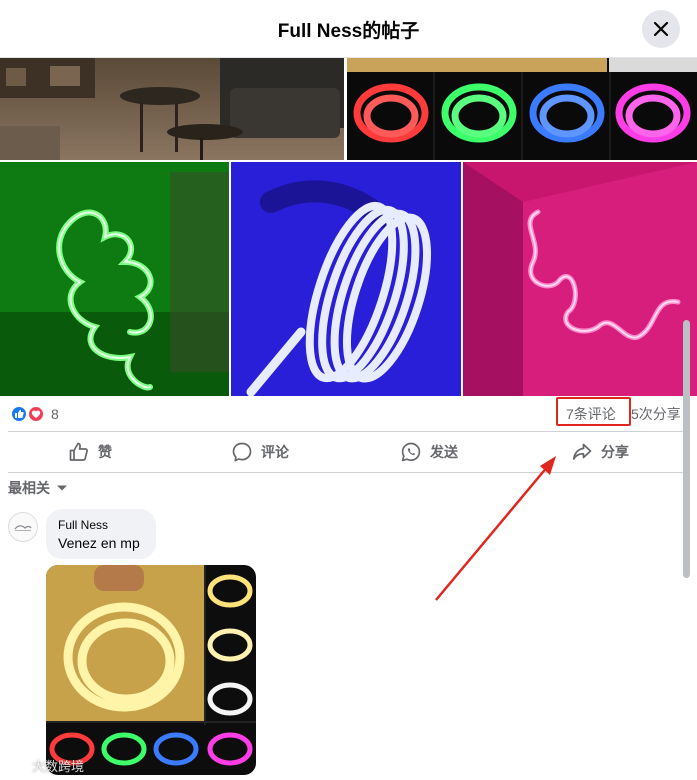 The height and width of the screenshot is (780, 697). I want to click on share-label: 分享, so click(615, 452).